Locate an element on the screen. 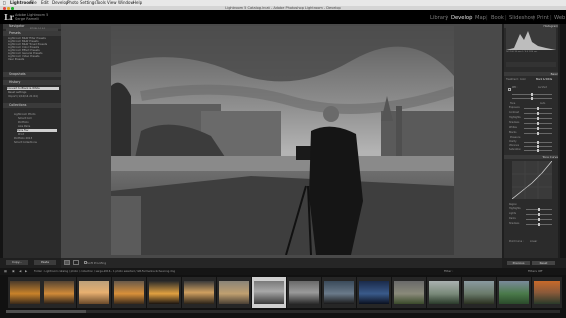 The width and height of the screenshot is (566, 318). preset-folder: User Presets is located at coordinates (16, 59).